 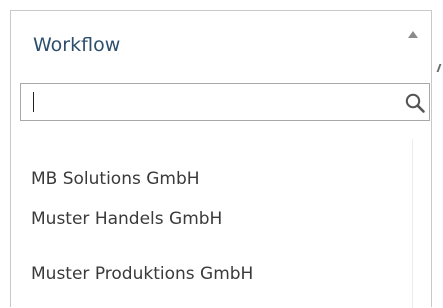 I want to click on option-muster-produktions: Muster Produktions GmbH, so click(x=142, y=274).